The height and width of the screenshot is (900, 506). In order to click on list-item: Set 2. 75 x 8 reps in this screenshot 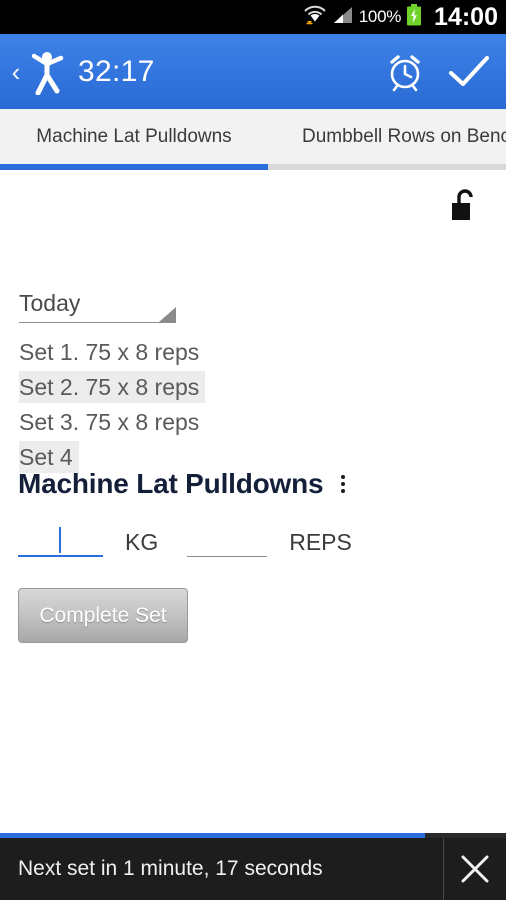, I will do `click(184, 388)`.